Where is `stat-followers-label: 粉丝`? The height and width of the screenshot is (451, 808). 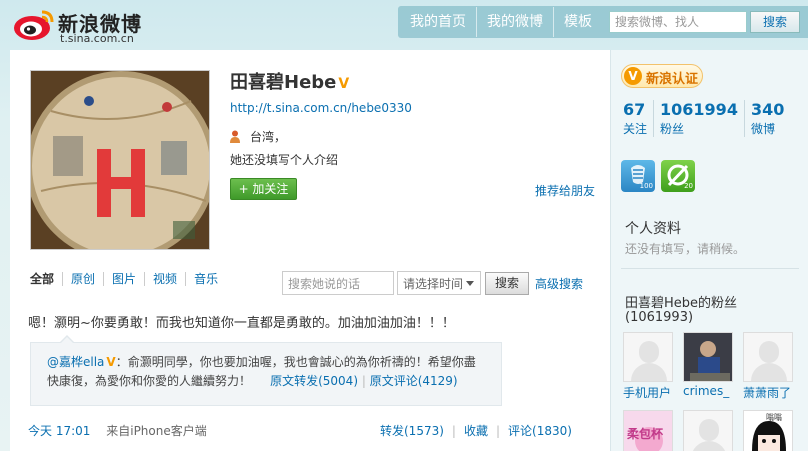
stat-followers-label: 粉丝 is located at coordinates (672, 129).